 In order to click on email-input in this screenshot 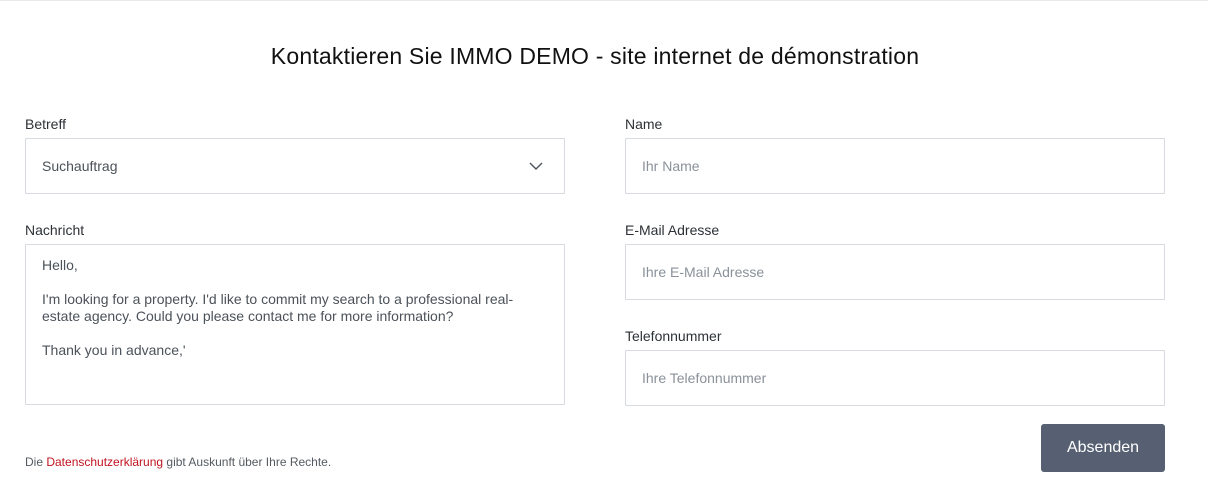, I will do `click(895, 272)`.